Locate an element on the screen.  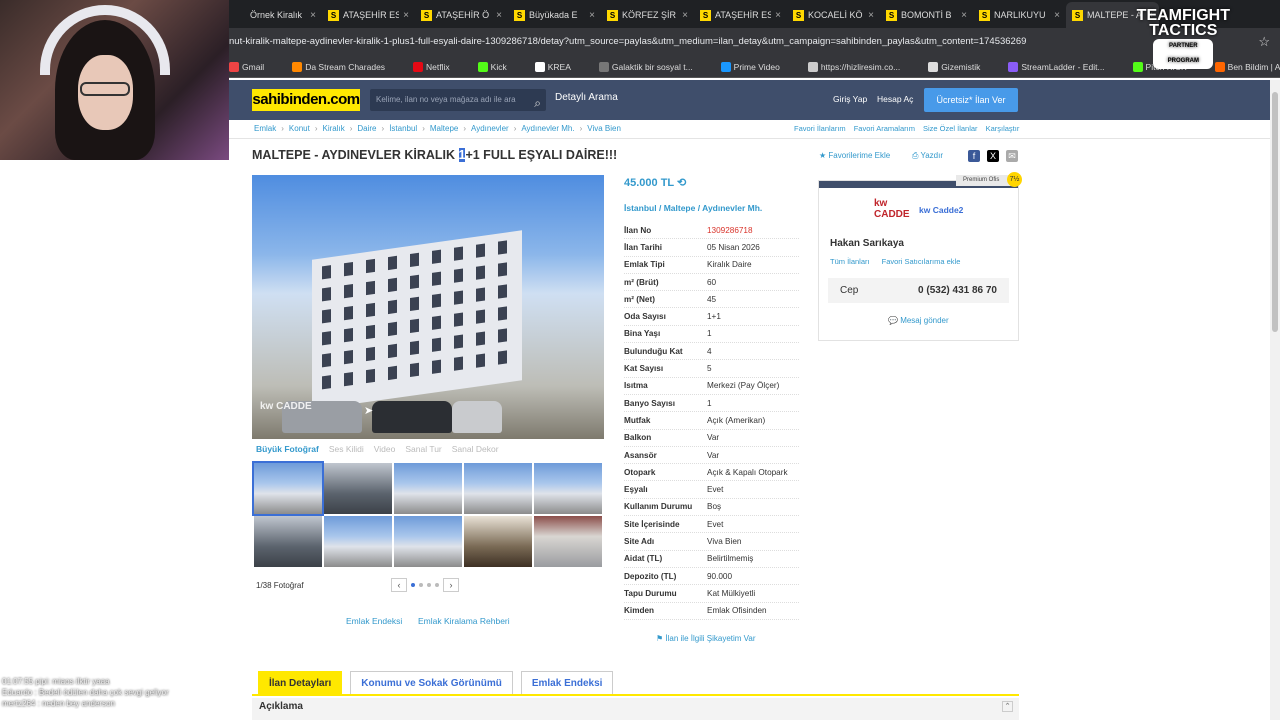
tab-location: Konumu ve Sokak Görünümü is located at coordinates (431, 682).